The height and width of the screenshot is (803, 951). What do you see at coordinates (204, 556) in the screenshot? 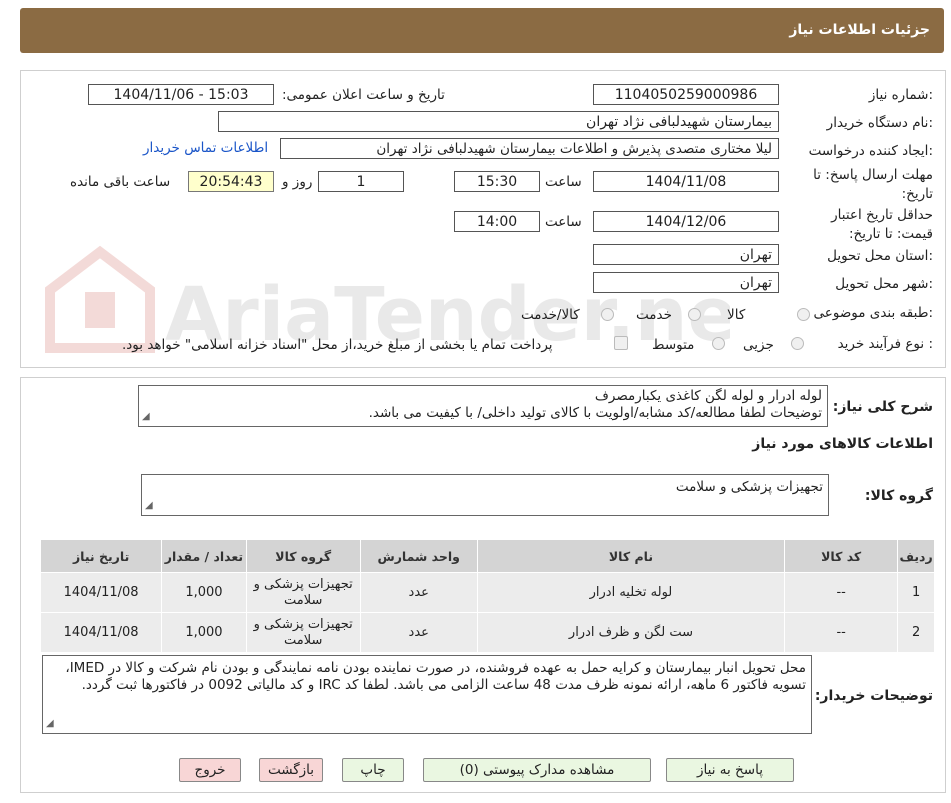
I see `col-header-quantity: تعداد / مقدار` at bounding box center [204, 556].